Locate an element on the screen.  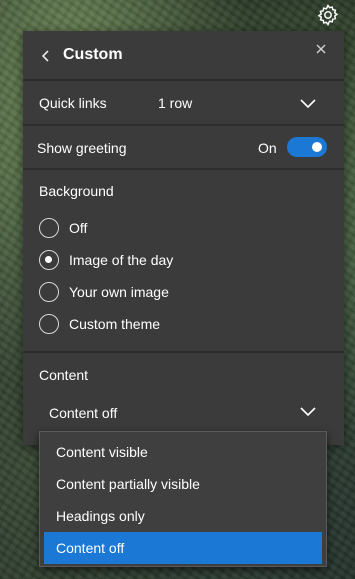
chevron-left-icon is located at coordinates (46, 56).